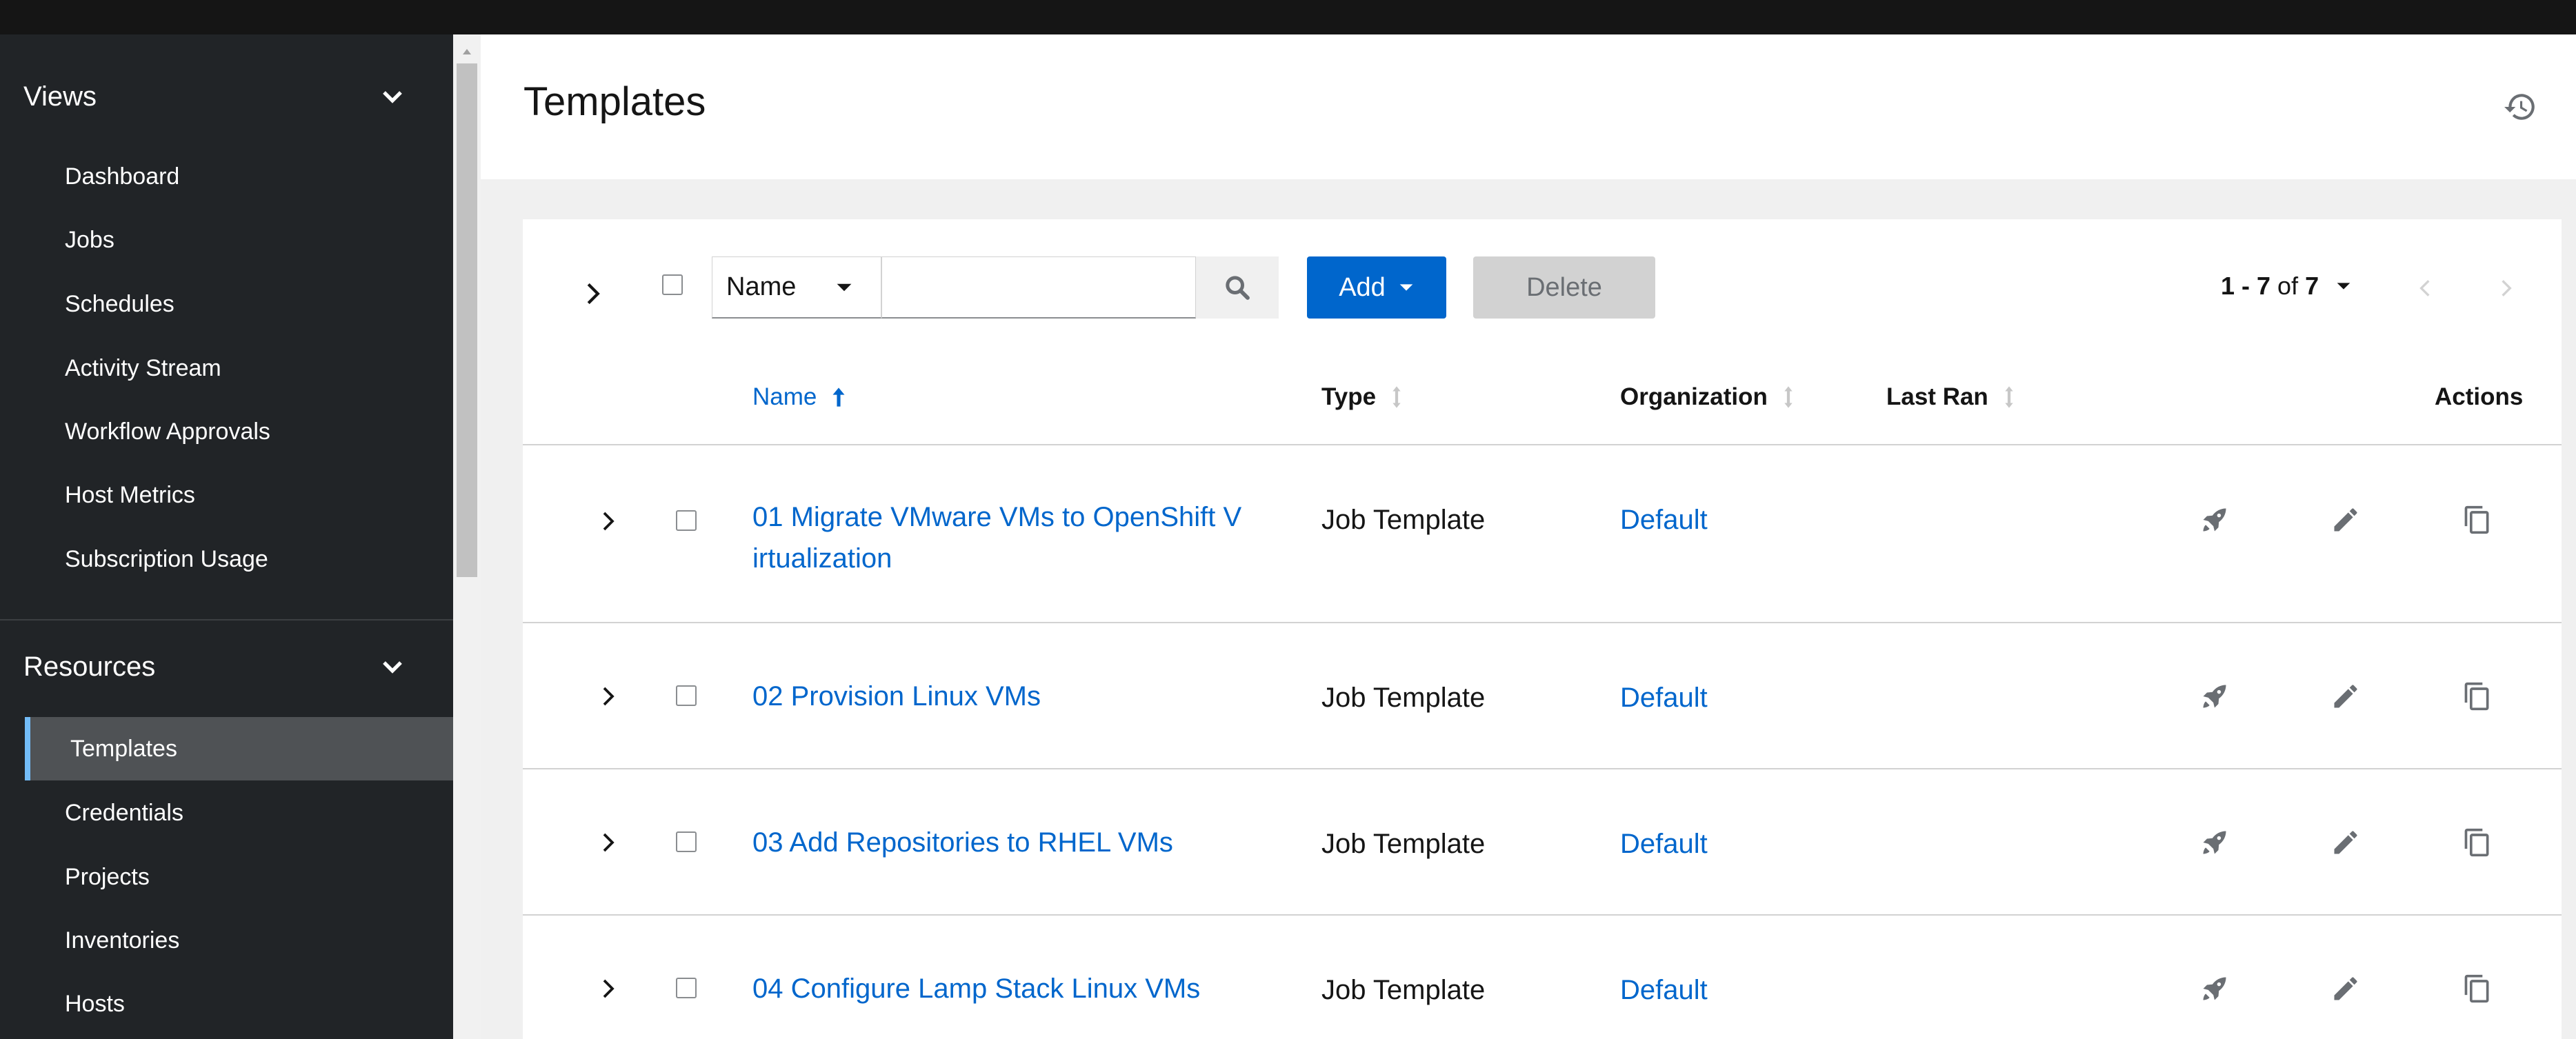 Image resolution: width=2576 pixels, height=1039 pixels. I want to click on pagination-toggle: 1 - 7 of 7, so click(2286, 286).